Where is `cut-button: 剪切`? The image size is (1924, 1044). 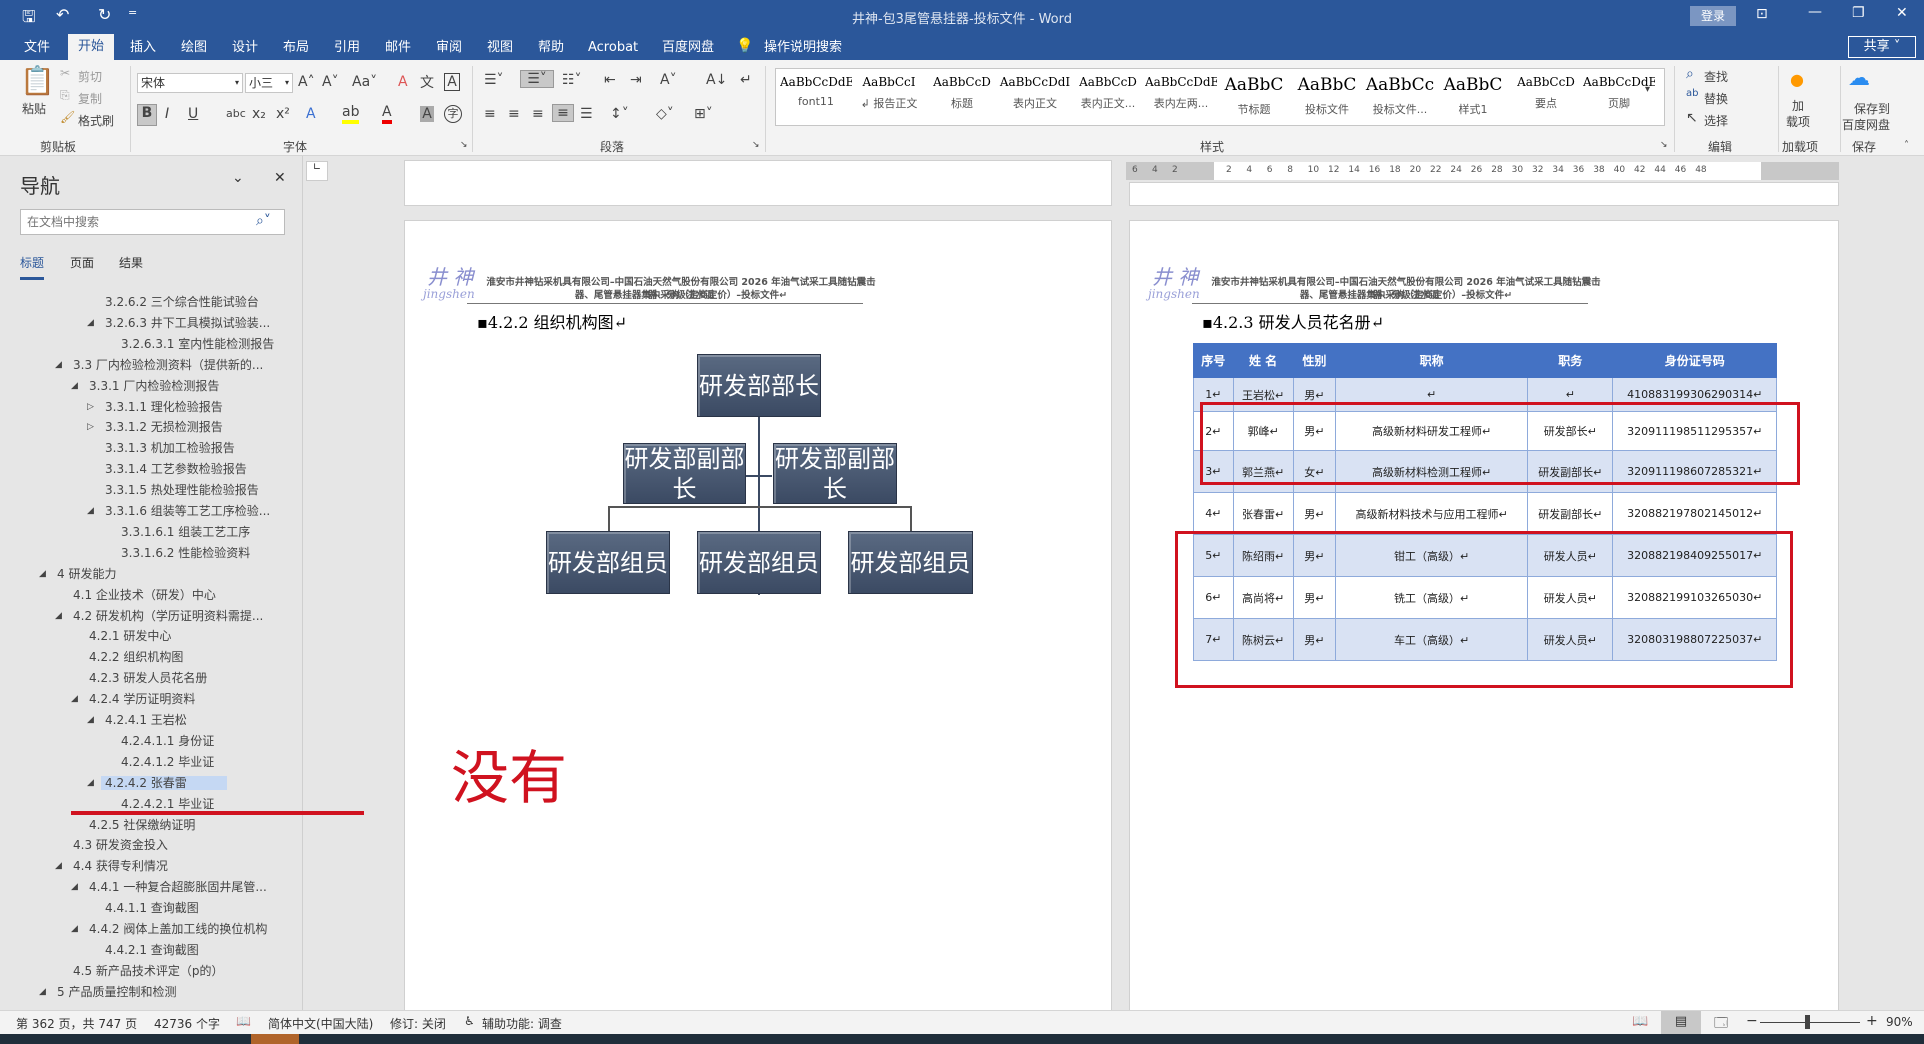 cut-button: 剪切 is located at coordinates (90, 76).